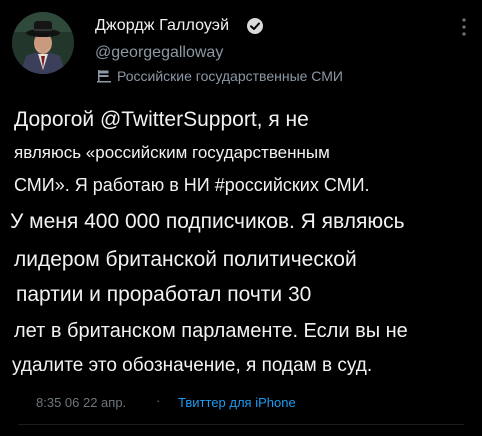  I want to click on author-display-name: Джордж Галлоуэй, so click(162, 26).